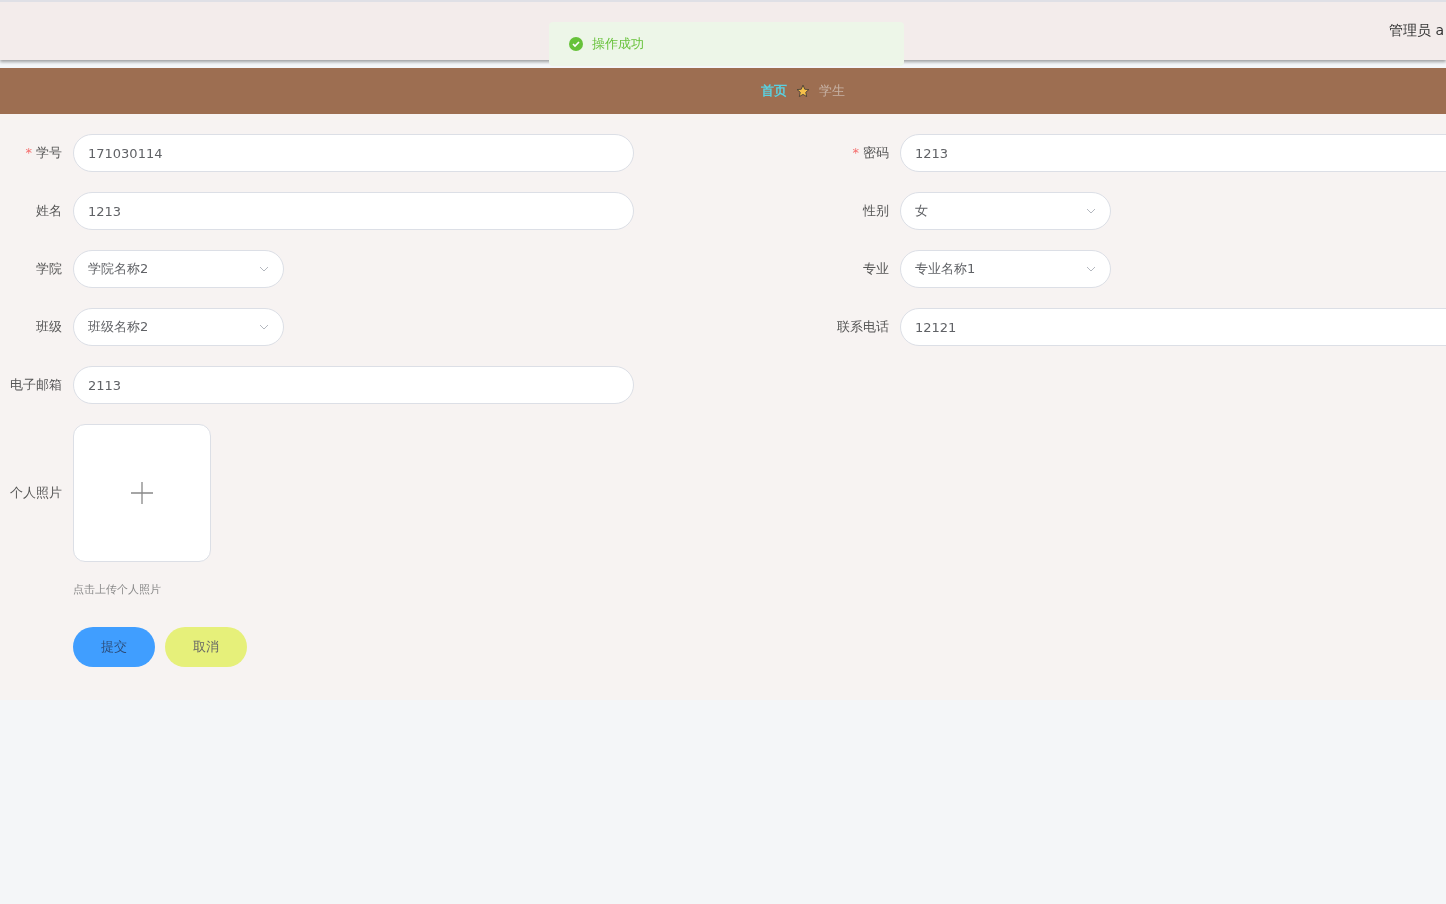 This screenshot has width=1446, height=904. What do you see at coordinates (48, 211) in the screenshot?
I see `field-label: 姓名` at bounding box center [48, 211].